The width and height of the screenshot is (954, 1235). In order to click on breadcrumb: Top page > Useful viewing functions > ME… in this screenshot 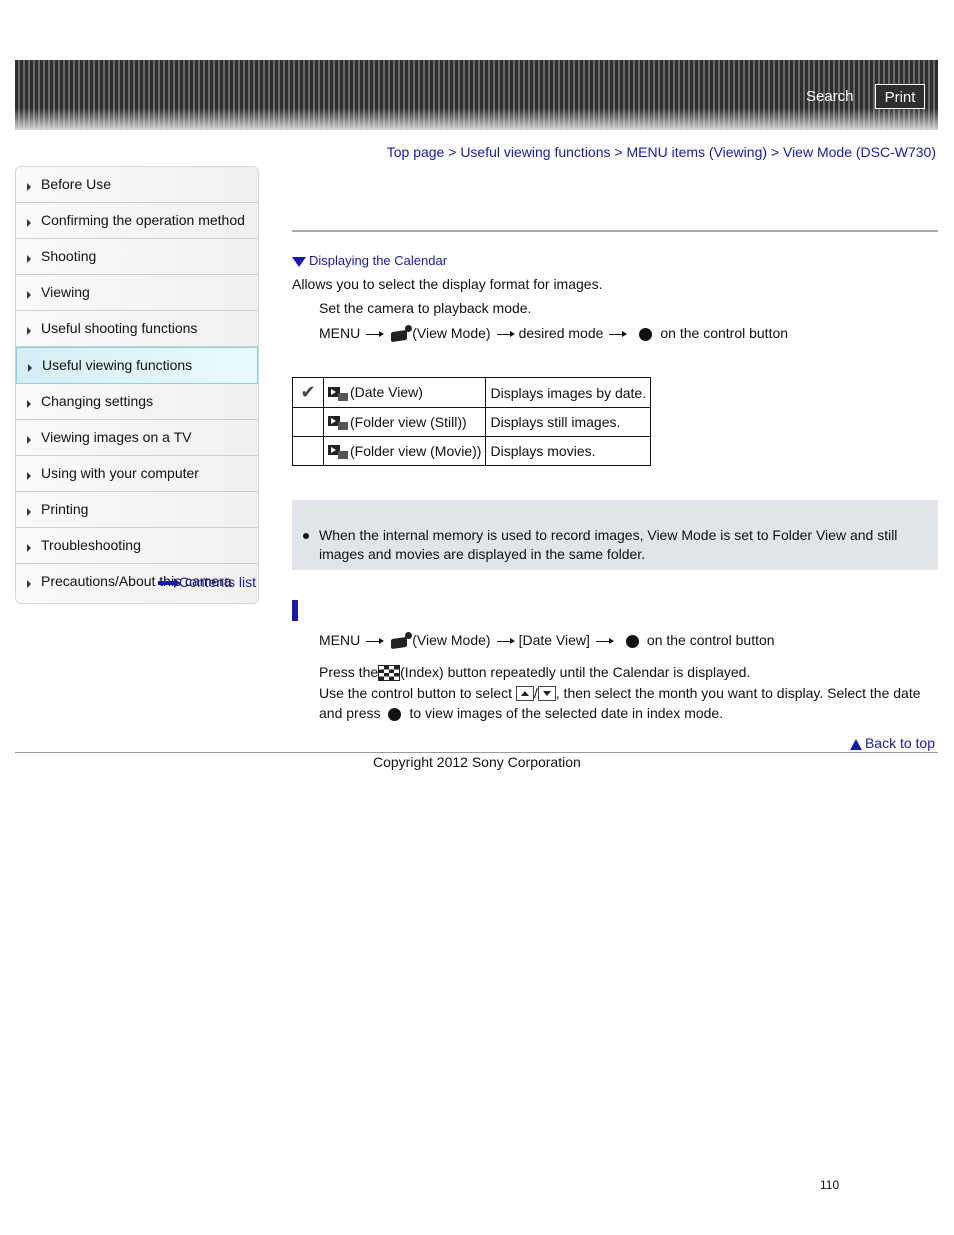, I will do `click(661, 152)`.